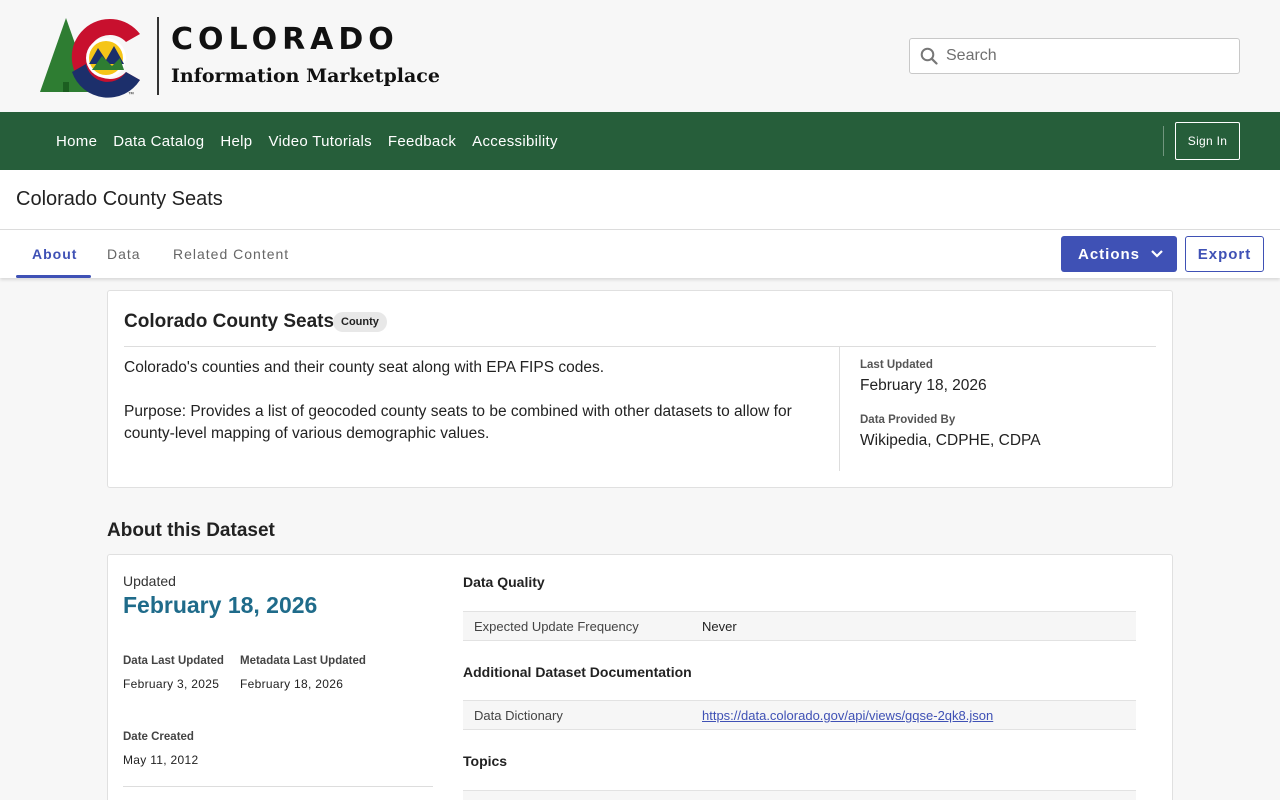  Describe the element at coordinates (799, 795) in the screenshot. I see `topics-row` at that location.